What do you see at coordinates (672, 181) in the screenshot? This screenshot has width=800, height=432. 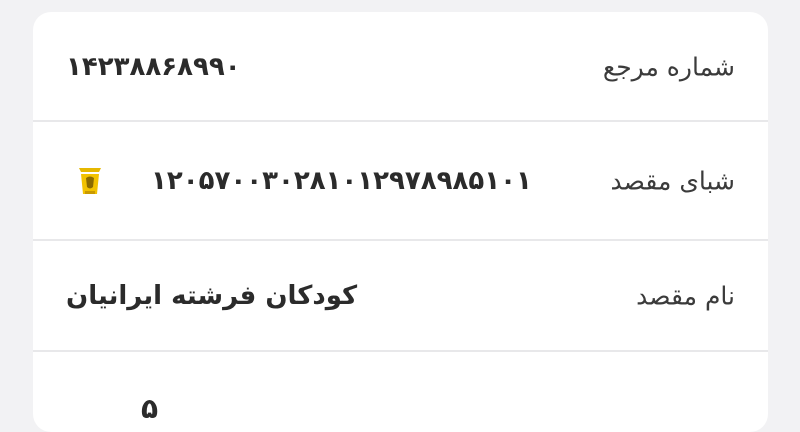 I see `destination-sheba-label: شبای مقصد` at bounding box center [672, 181].